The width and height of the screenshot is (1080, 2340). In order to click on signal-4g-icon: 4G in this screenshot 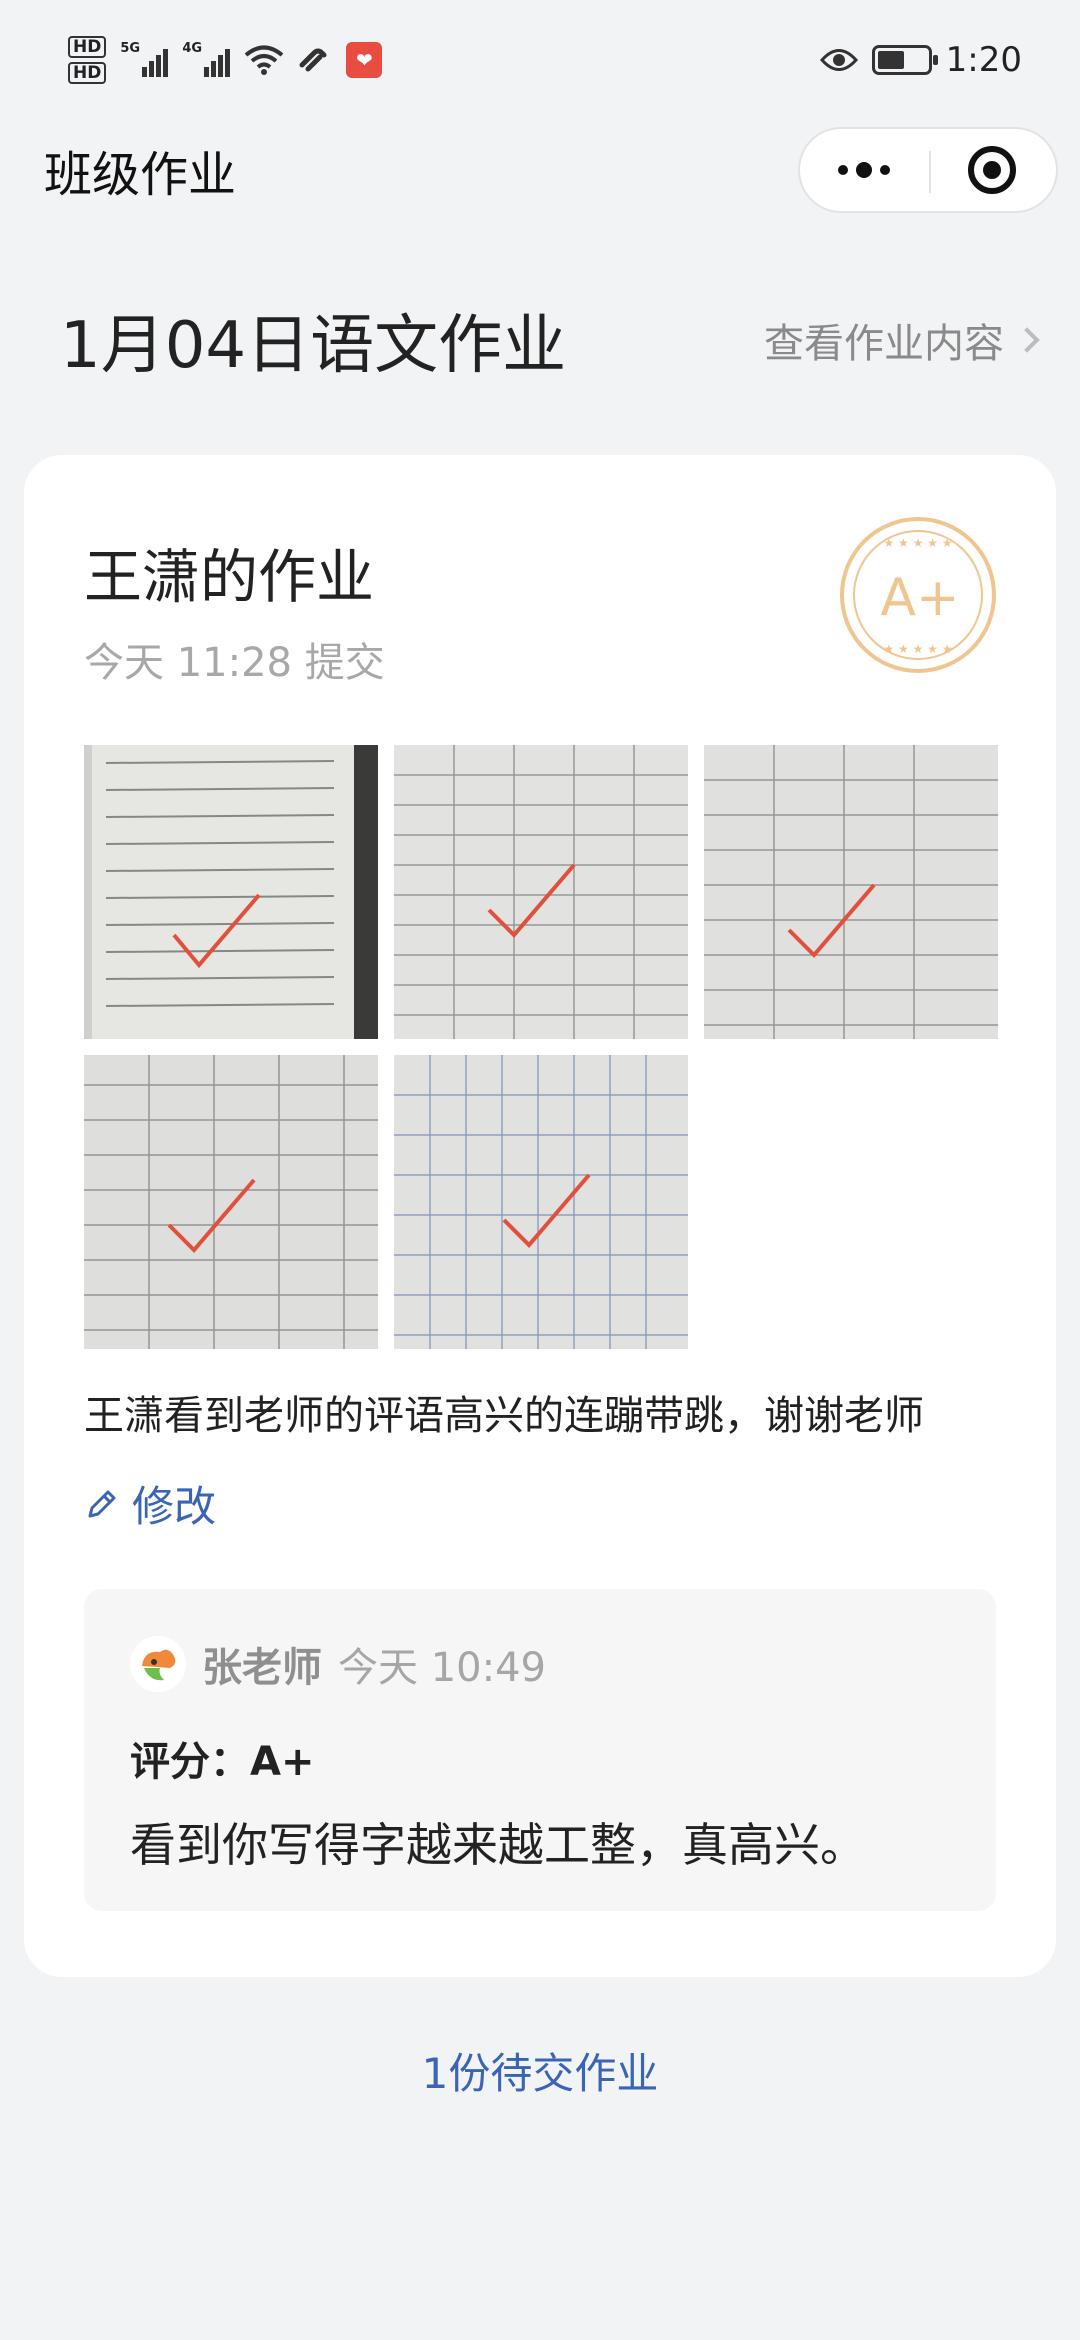, I will do `click(206, 59)`.